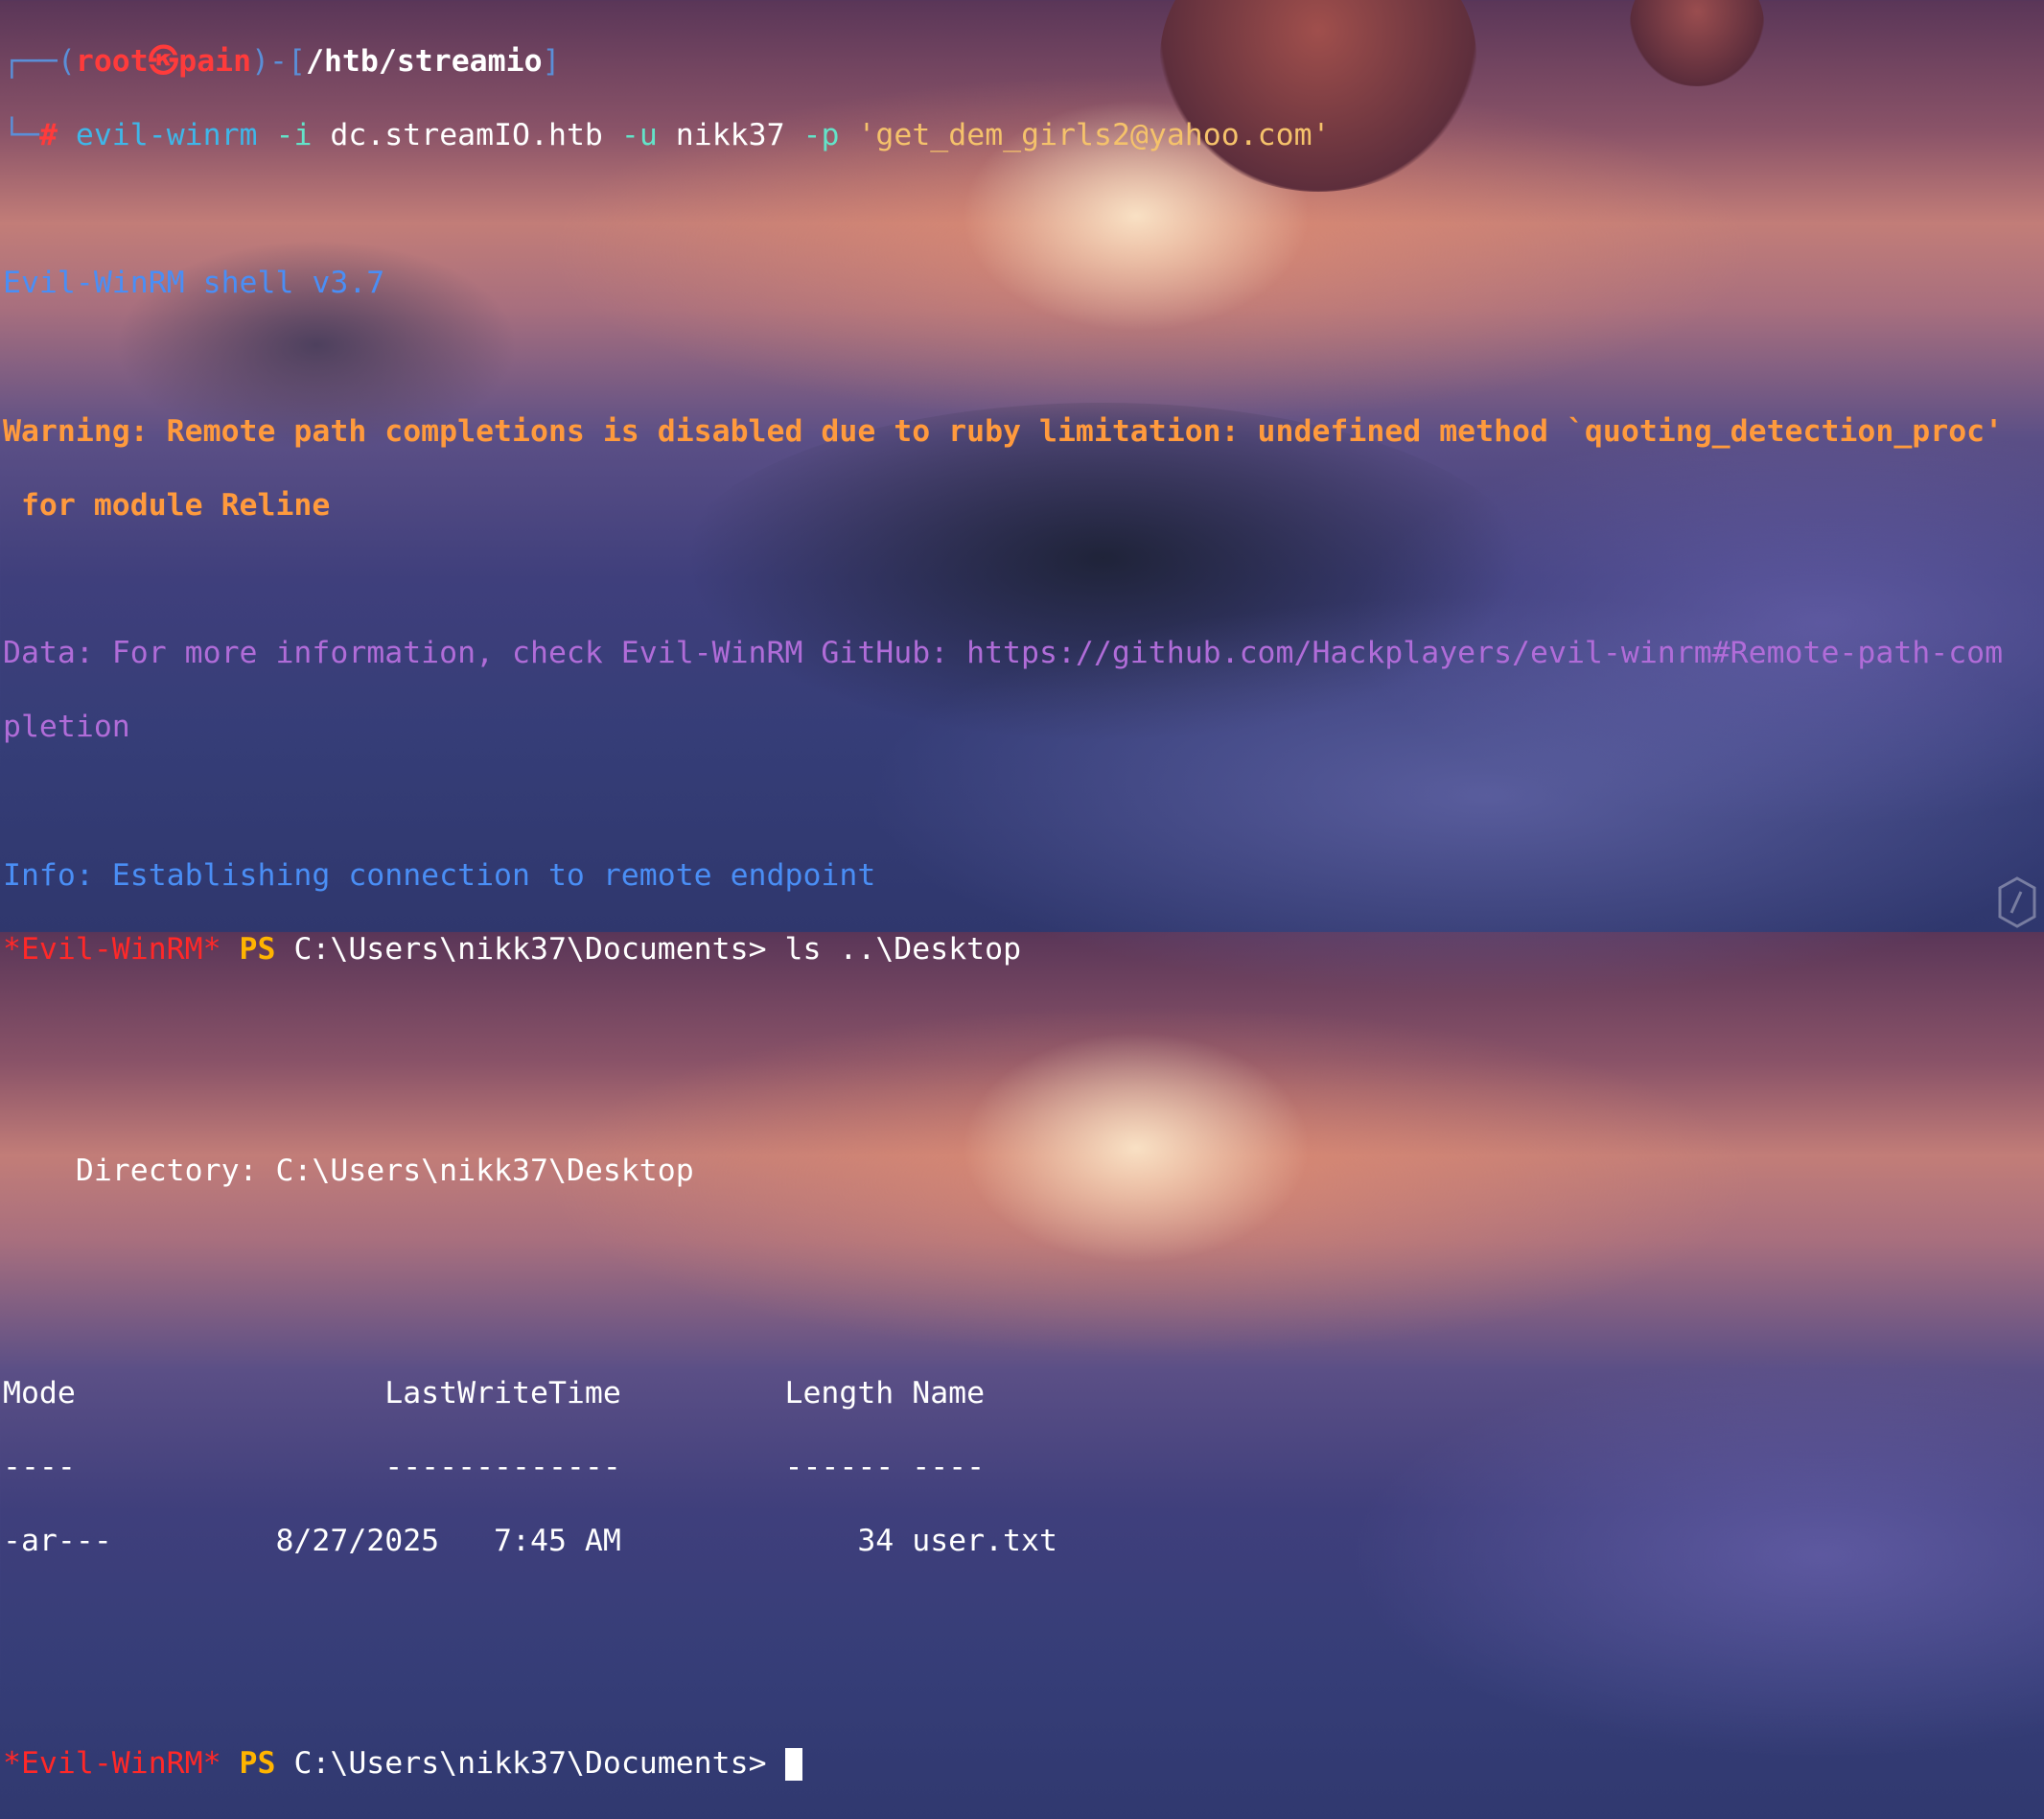 This screenshot has width=2044, height=1819. I want to click on table-rule: ---- ------------- ------ ----, so click(495, 1468).